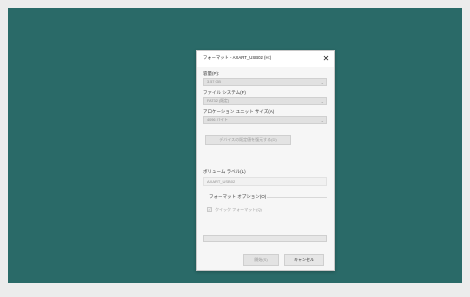  I want to click on allocation-label: アロケーション ユニット サイズ(A), so click(239, 111).